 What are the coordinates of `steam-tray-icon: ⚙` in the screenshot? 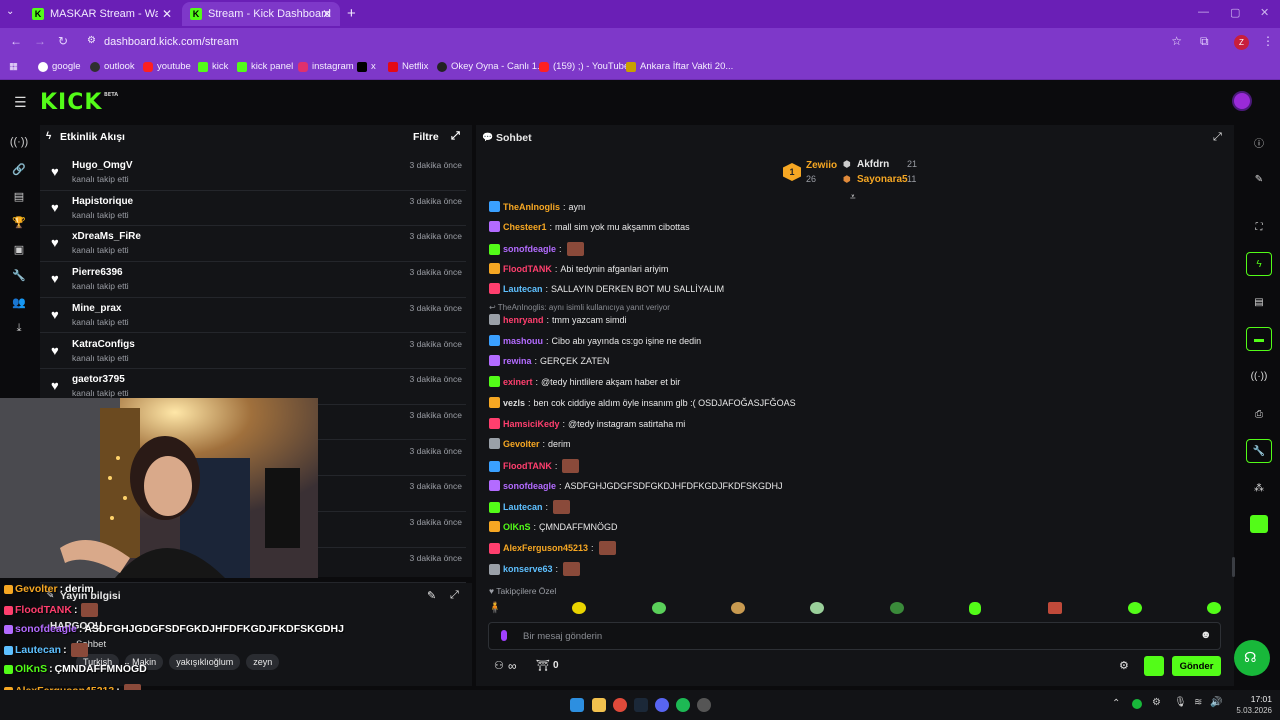 It's located at (1156, 702).